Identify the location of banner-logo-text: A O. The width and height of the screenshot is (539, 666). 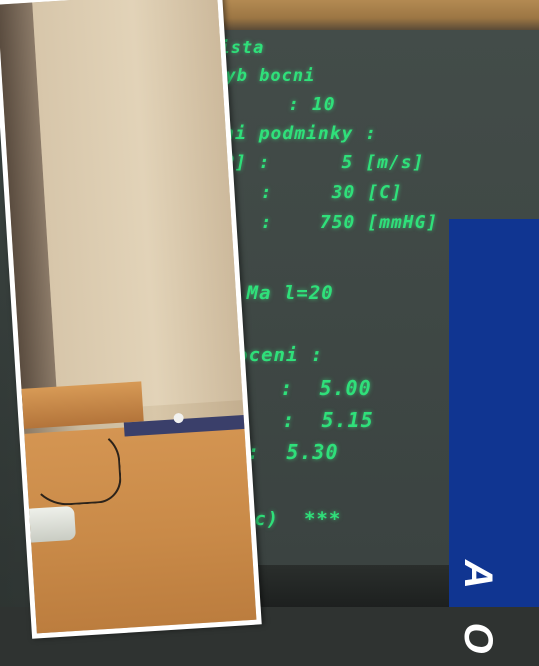
(478, 613).